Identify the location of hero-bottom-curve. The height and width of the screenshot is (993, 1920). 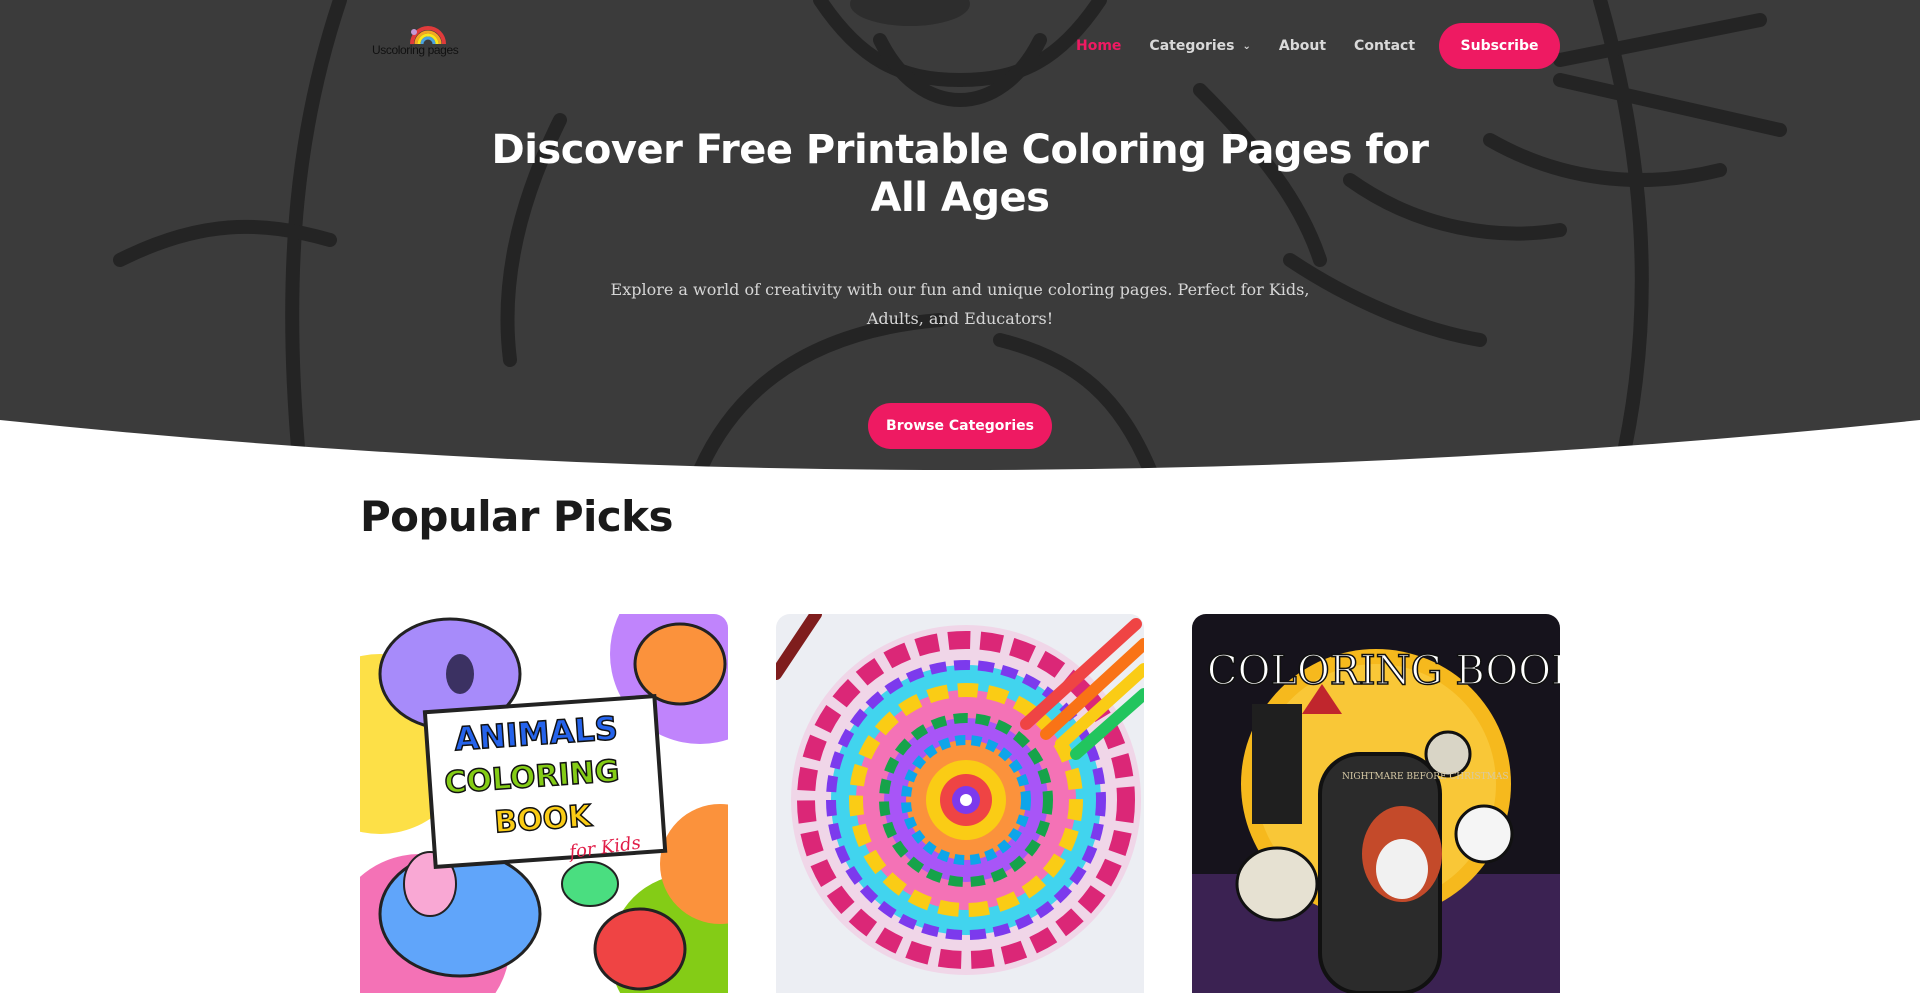
(960, 445).